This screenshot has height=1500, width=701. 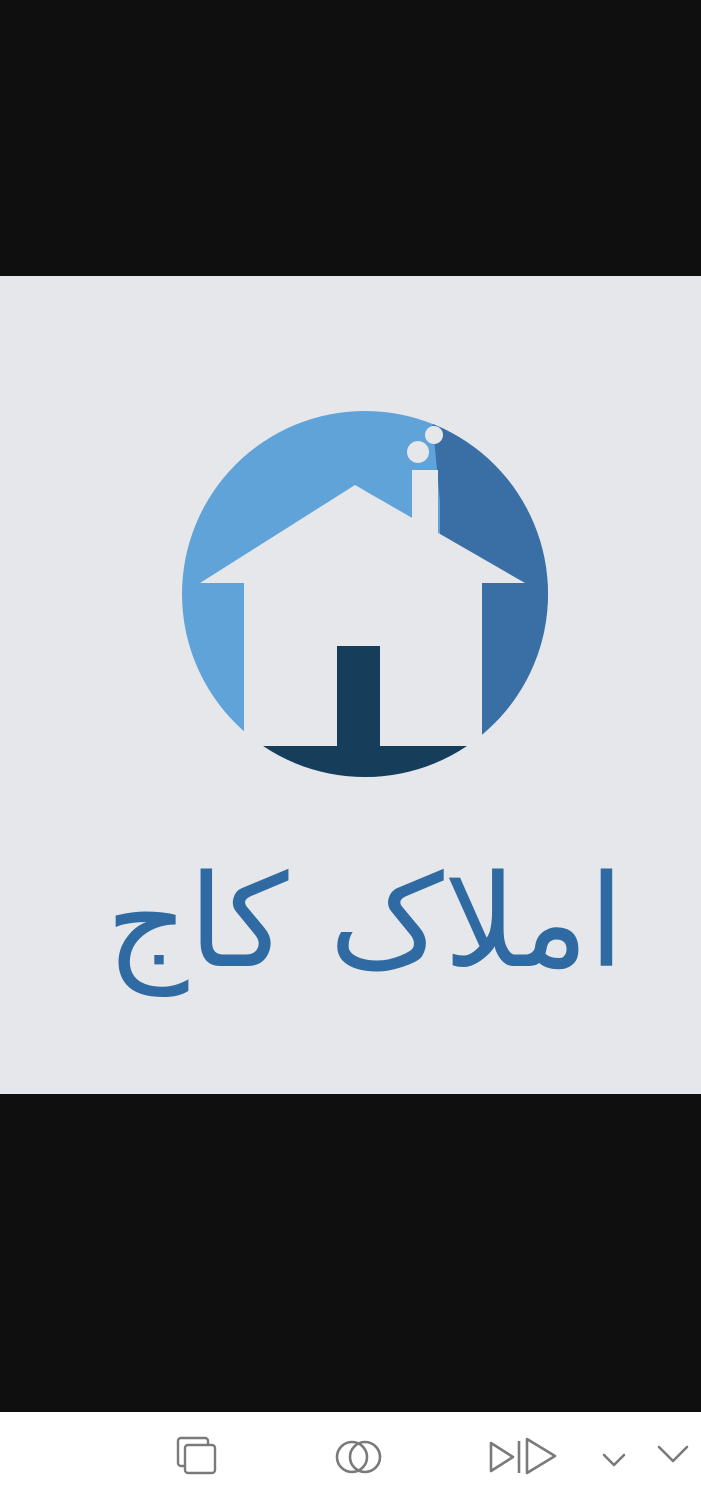 I want to click on chevron-down-icon, so click(x=673, y=1454).